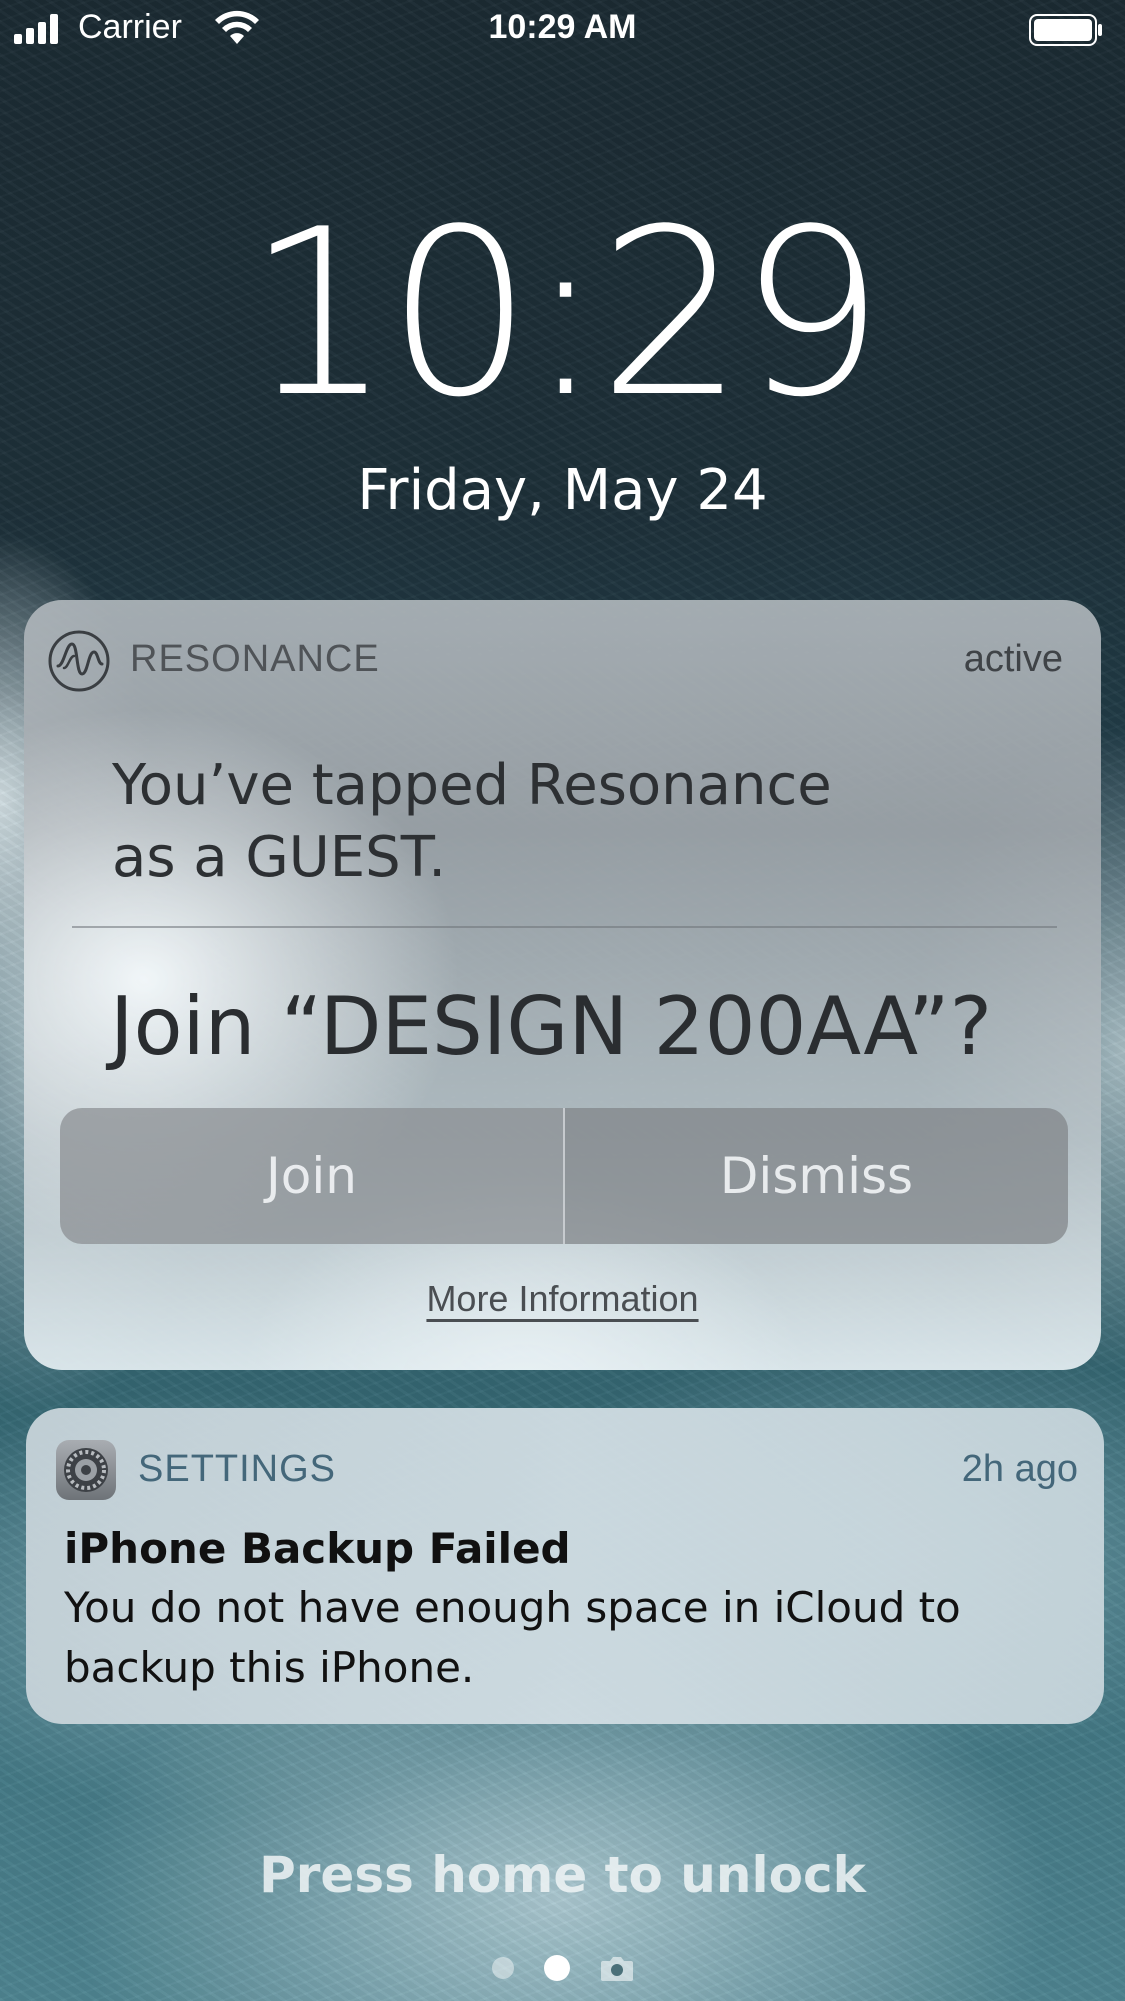  I want to click on resonance-app-name: RESONANCE, so click(255, 659).